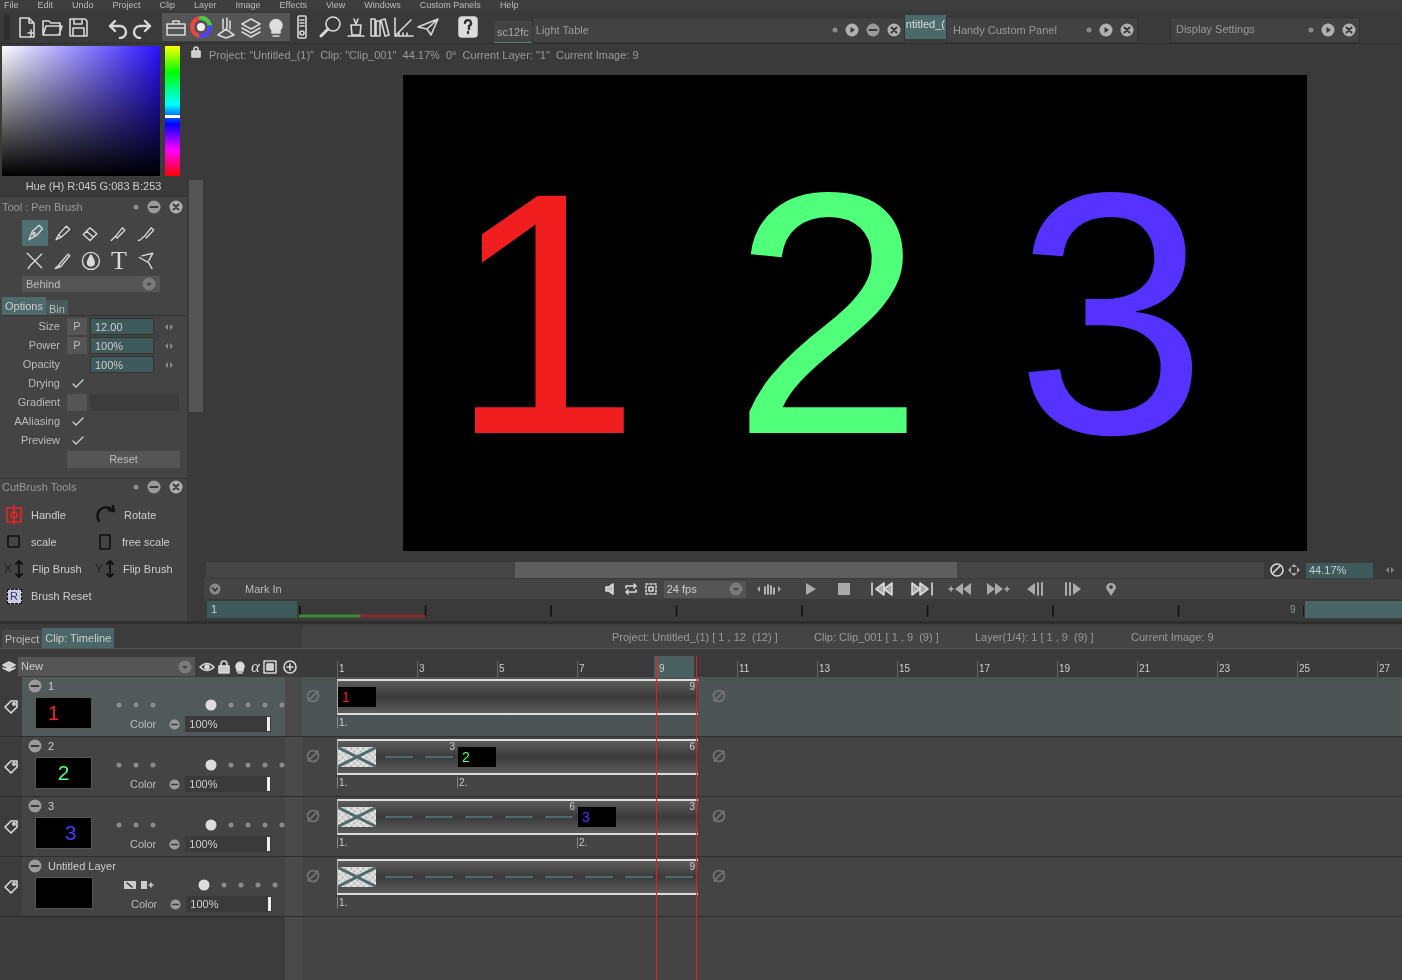  What do you see at coordinates (404, 26) in the screenshot?
I see `ruler-icon` at bounding box center [404, 26].